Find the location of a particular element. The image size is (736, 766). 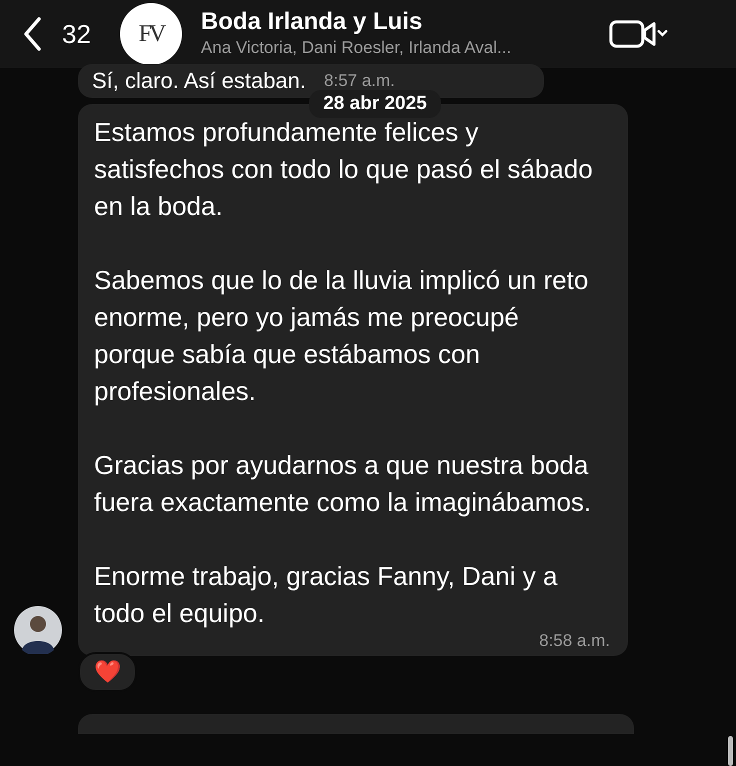

video-call-icon is located at coordinates (639, 34).